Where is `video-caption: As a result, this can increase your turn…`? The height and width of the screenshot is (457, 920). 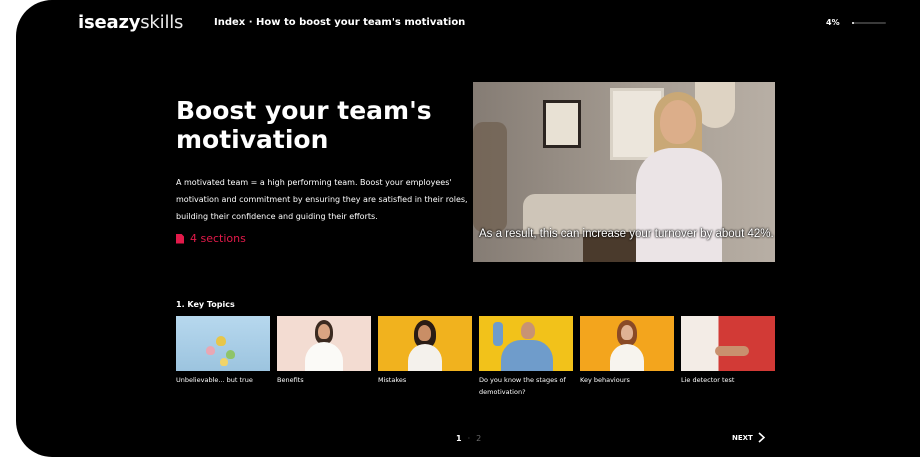 video-caption: As a result, this can increase your turn… is located at coordinates (626, 234).